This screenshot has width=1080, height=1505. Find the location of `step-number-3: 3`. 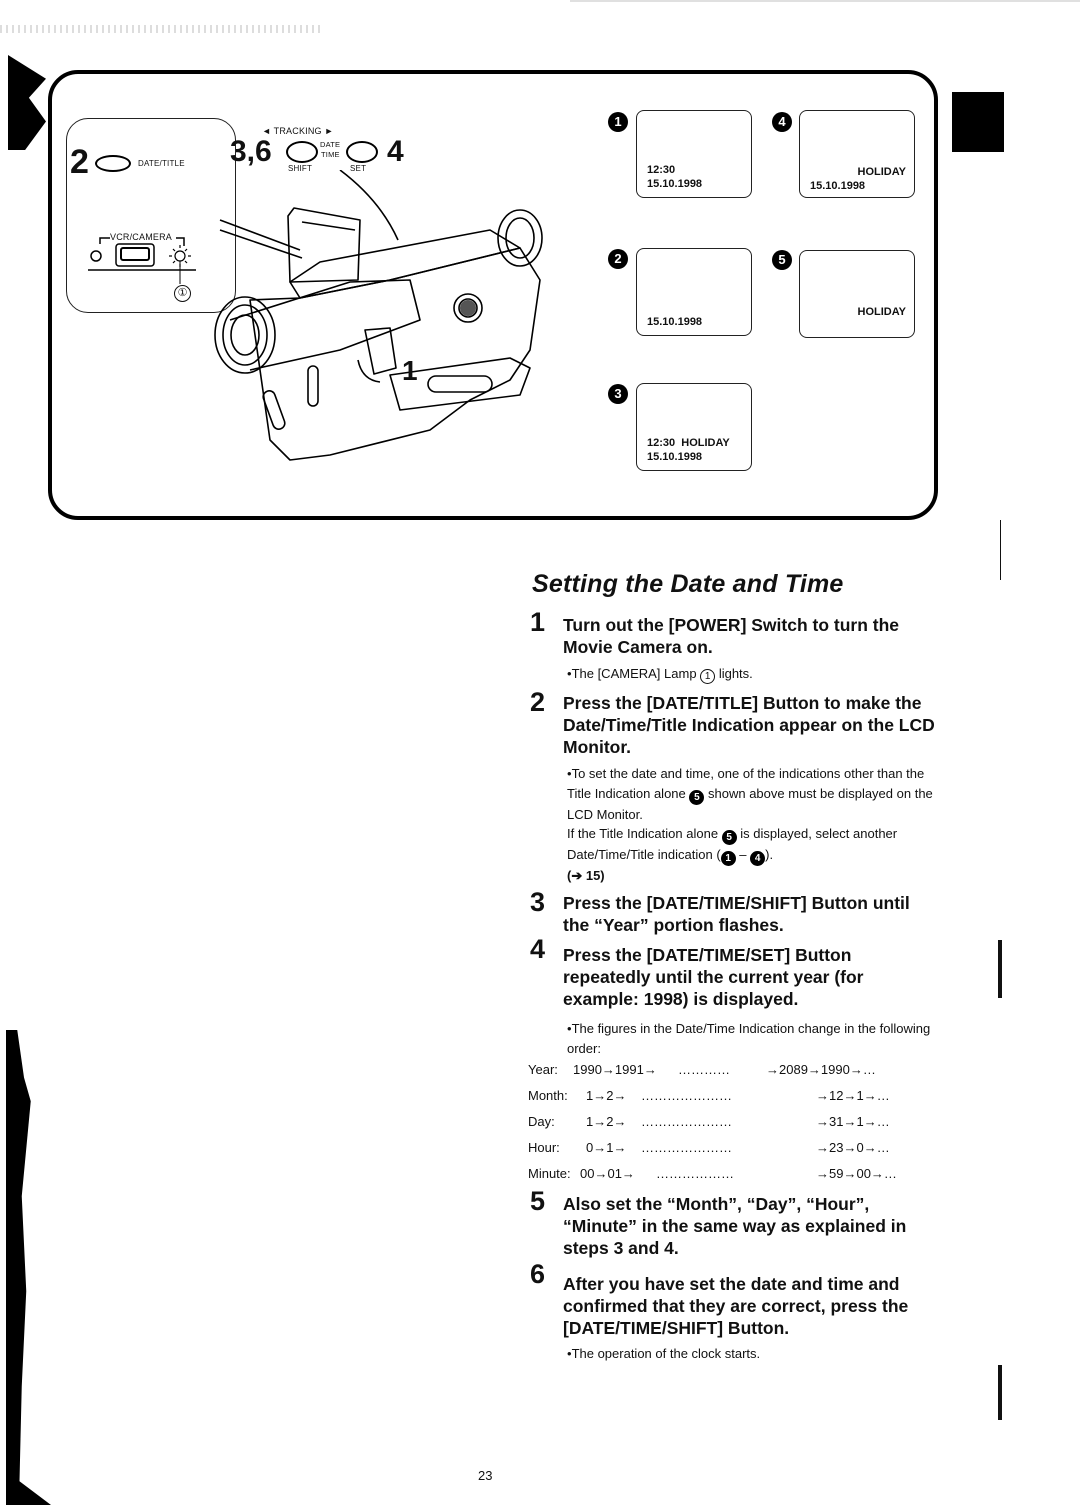

step-number-3: 3 is located at coordinates (538, 902).